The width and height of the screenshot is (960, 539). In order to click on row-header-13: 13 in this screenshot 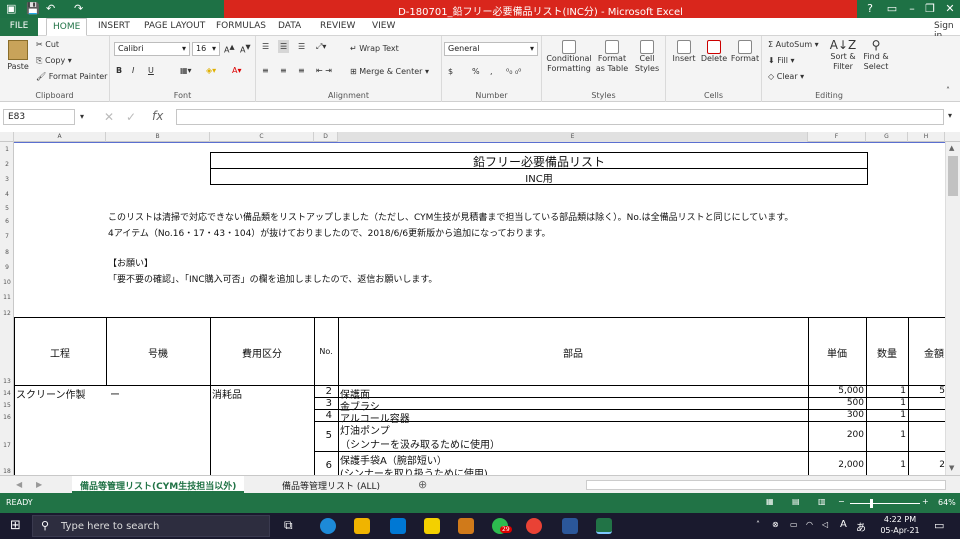, I will do `click(7, 381)`.